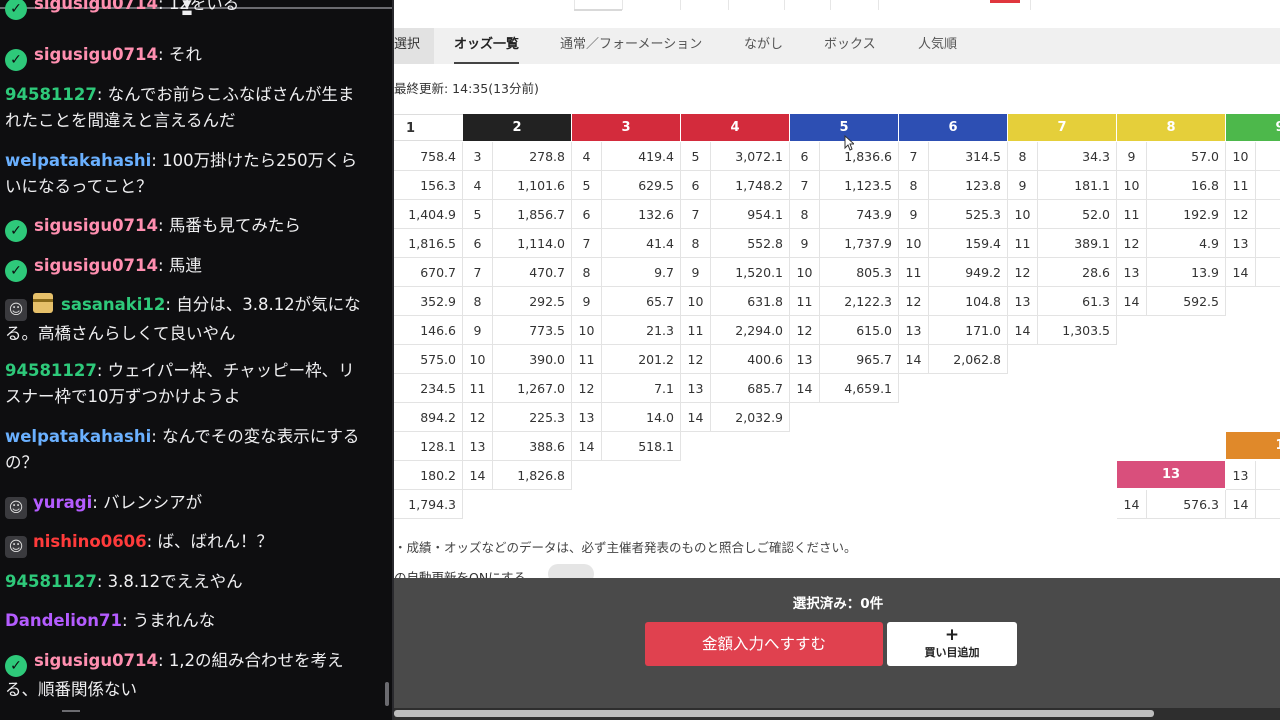  I want to click on odds-cell: 965.7, so click(859, 359).